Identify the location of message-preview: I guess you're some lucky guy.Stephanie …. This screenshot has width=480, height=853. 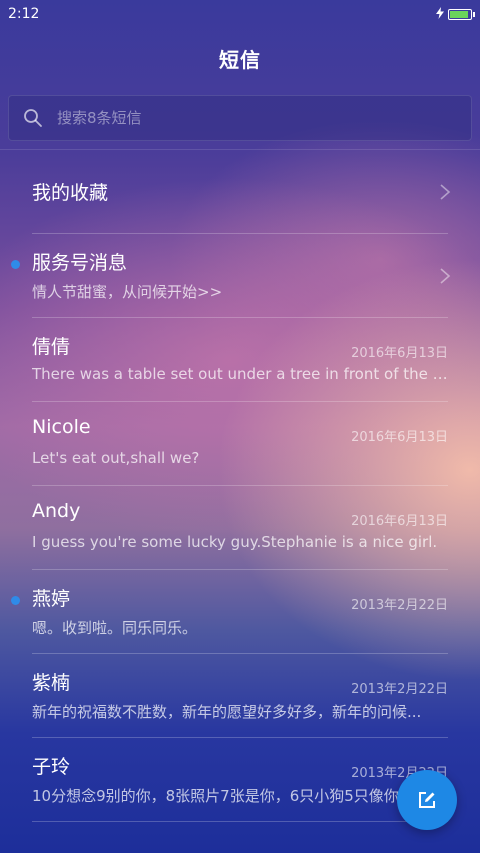
(235, 542).